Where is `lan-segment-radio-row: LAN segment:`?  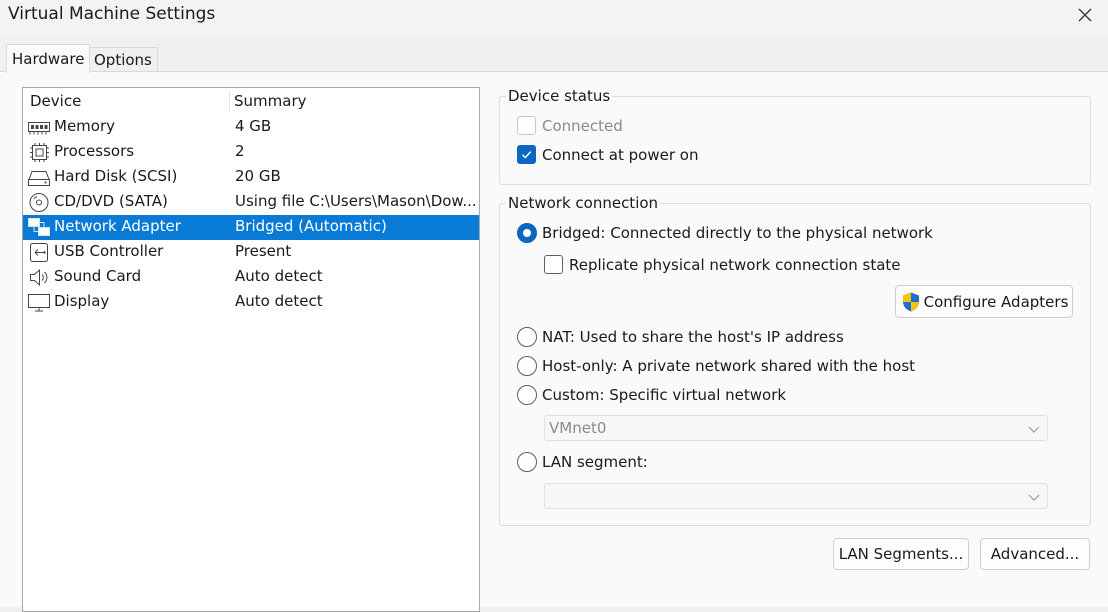
lan-segment-radio-row: LAN segment: is located at coordinates (582, 462).